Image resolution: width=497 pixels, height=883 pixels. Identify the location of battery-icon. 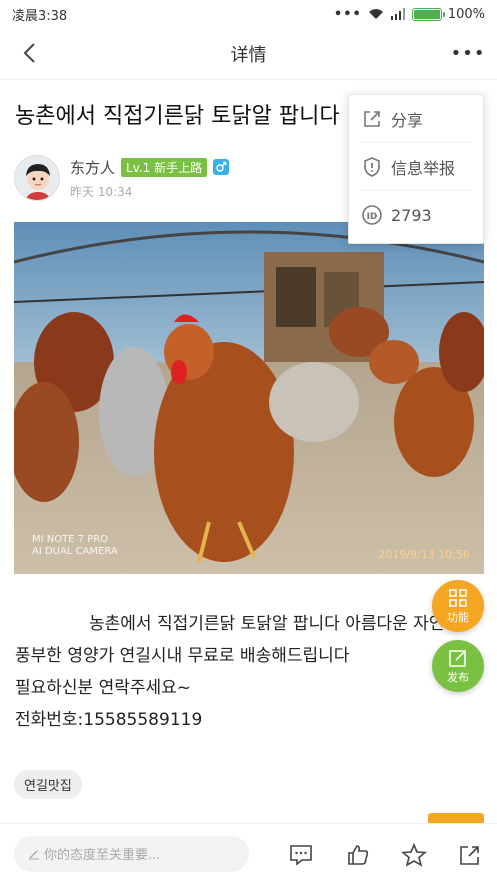
(428, 14).